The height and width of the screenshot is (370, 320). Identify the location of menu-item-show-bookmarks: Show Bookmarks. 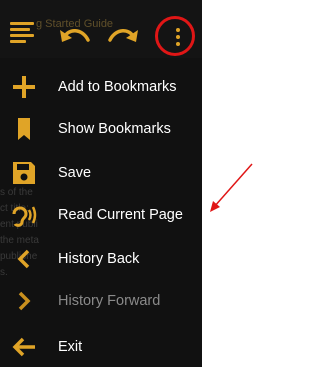
(101, 130).